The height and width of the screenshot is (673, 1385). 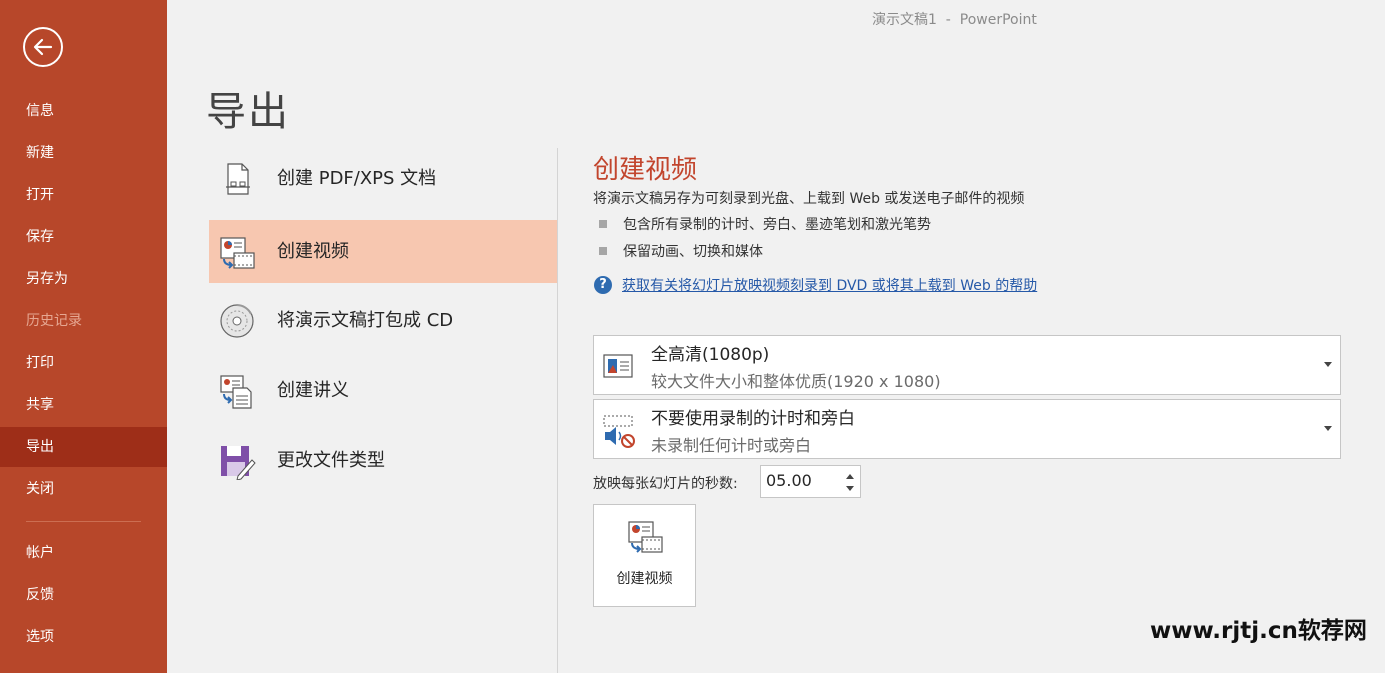 What do you see at coordinates (83, 111) in the screenshot?
I see `nav-info: 信息` at bounding box center [83, 111].